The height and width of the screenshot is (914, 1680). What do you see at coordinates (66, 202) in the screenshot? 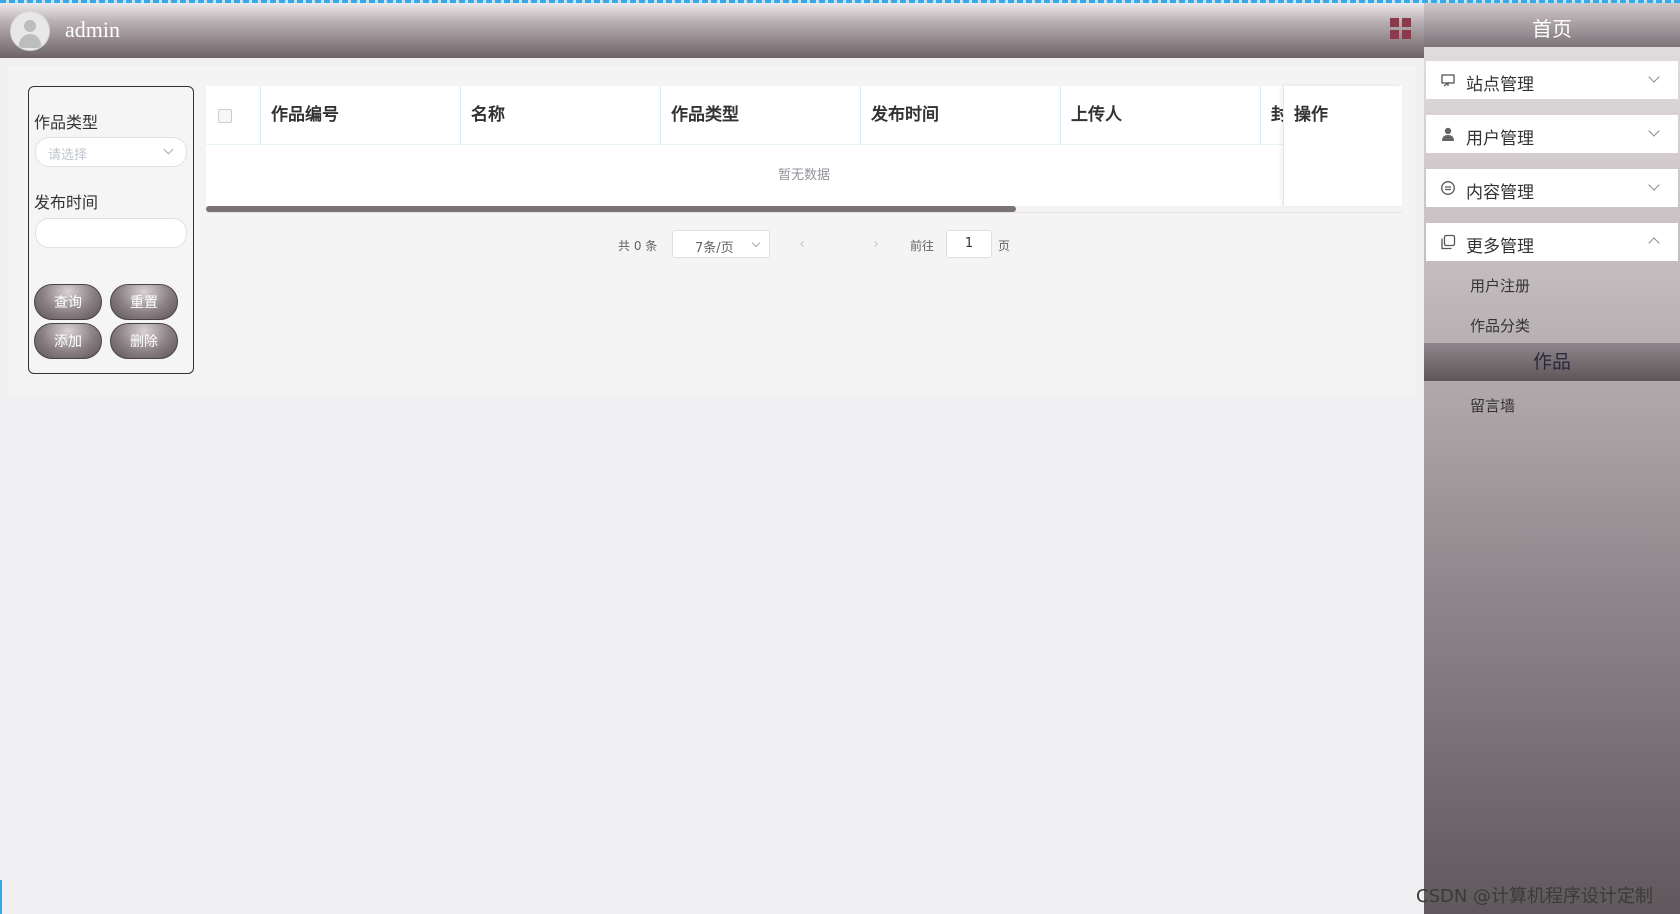
I see `time-label: 发布时间` at bounding box center [66, 202].